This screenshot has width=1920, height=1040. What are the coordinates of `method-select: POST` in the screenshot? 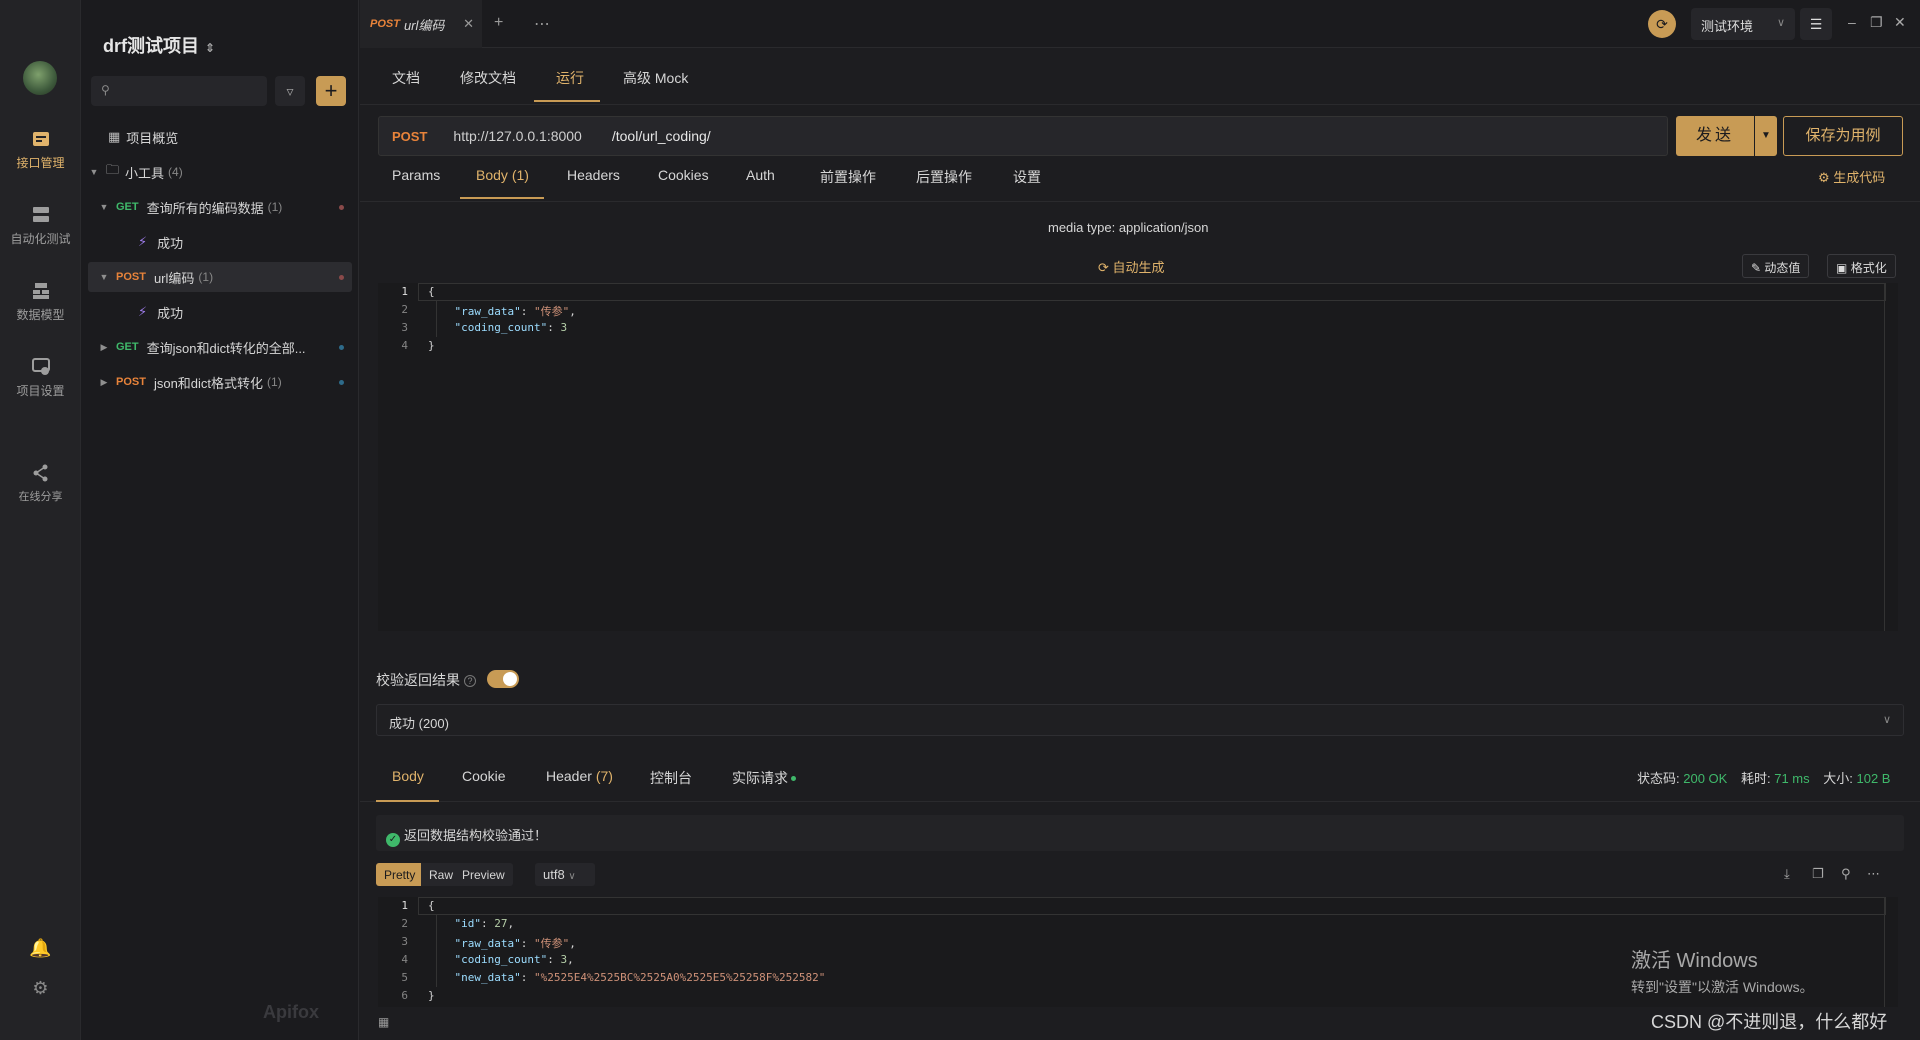 It's located at (409, 136).